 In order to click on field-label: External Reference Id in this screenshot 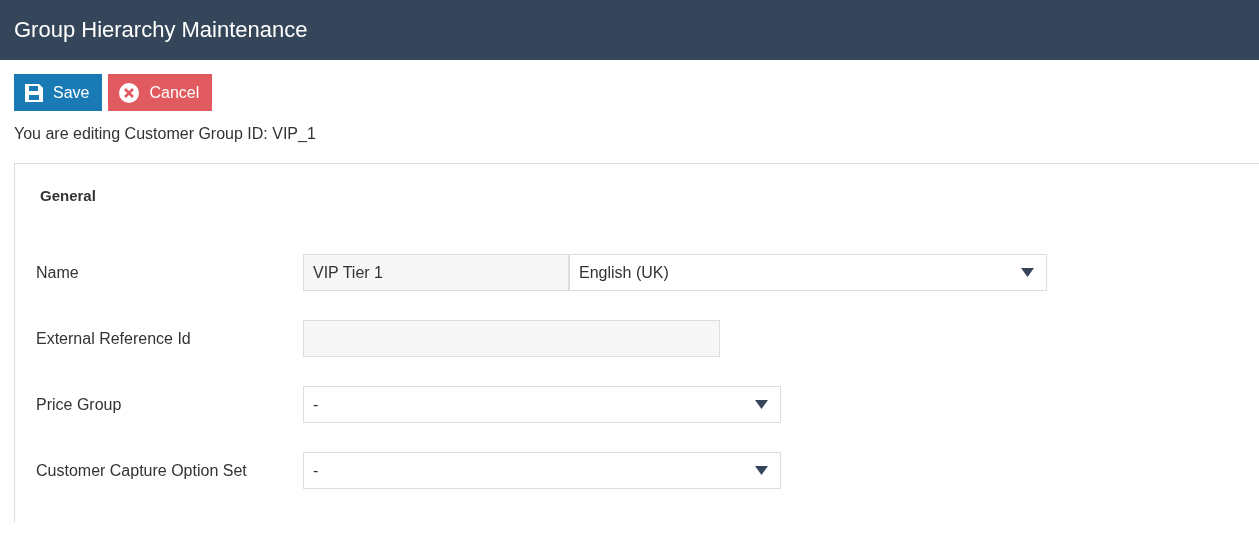, I will do `click(114, 338)`.